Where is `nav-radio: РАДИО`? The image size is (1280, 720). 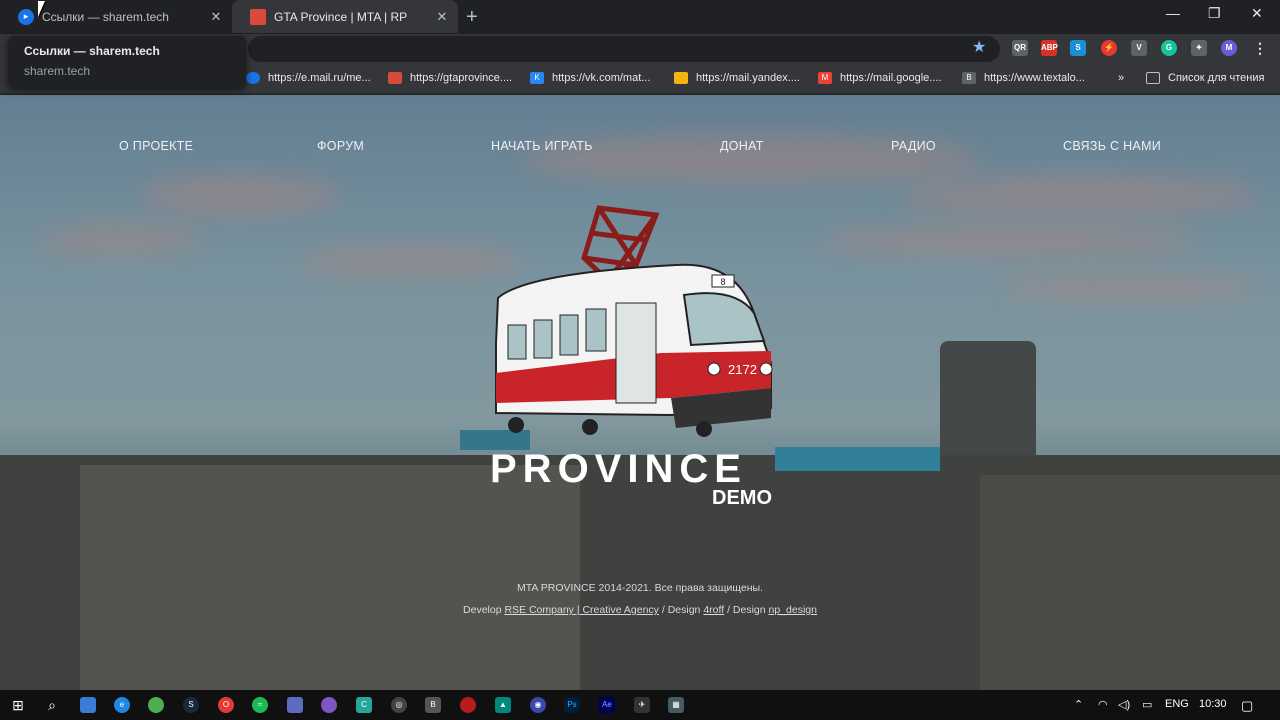
nav-radio: РАДИО is located at coordinates (913, 146).